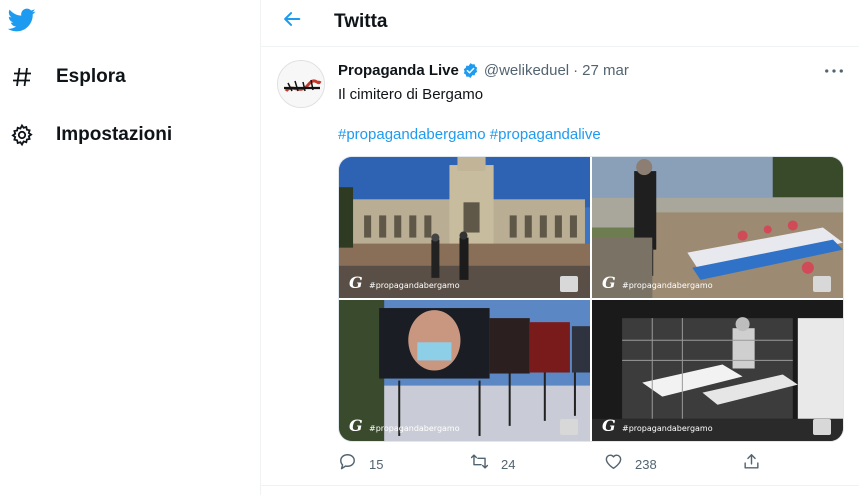 Image resolution: width=859 pixels, height=495 pixels. Describe the element at coordinates (22, 135) in the screenshot. I see `gear-icon` at that location.